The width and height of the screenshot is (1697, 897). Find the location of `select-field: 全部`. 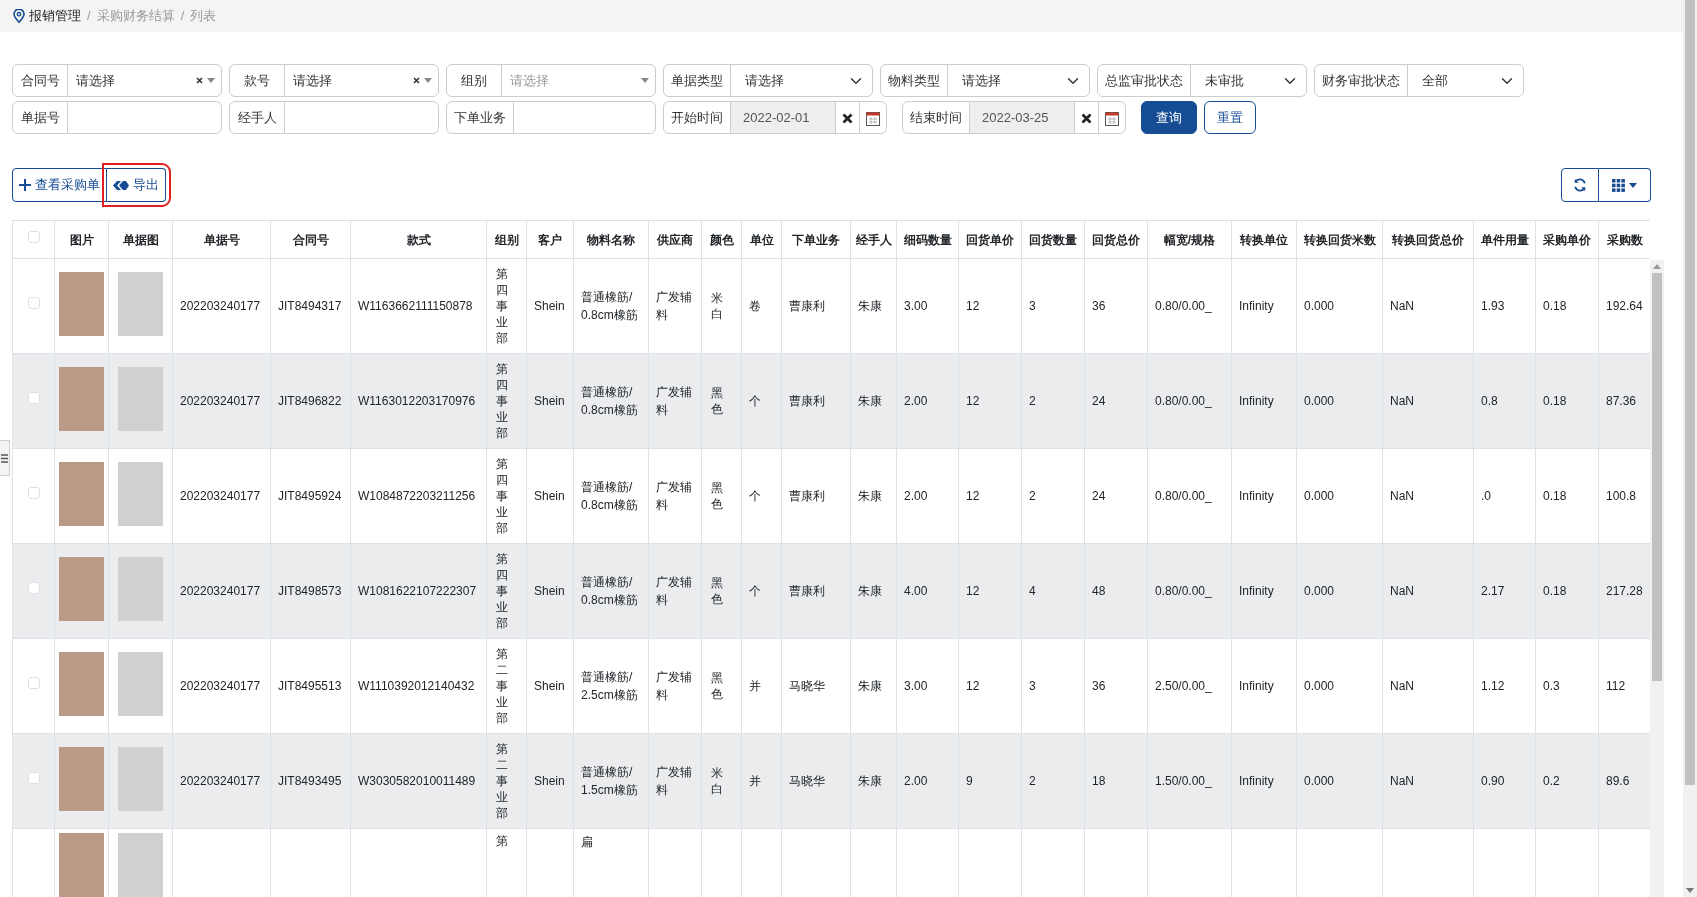

select-field: 全部 is located at coordinates (1465, 80).